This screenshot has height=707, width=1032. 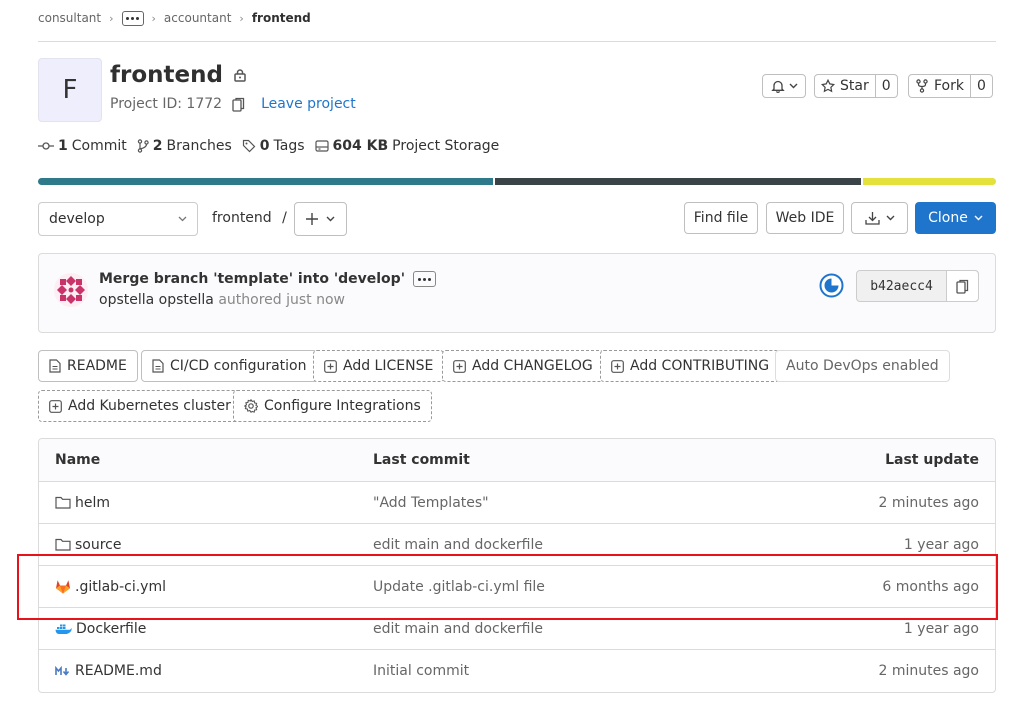 I want to click on commit-title: Merge branch 'template' into 'develop', so click(x=267, y=279).